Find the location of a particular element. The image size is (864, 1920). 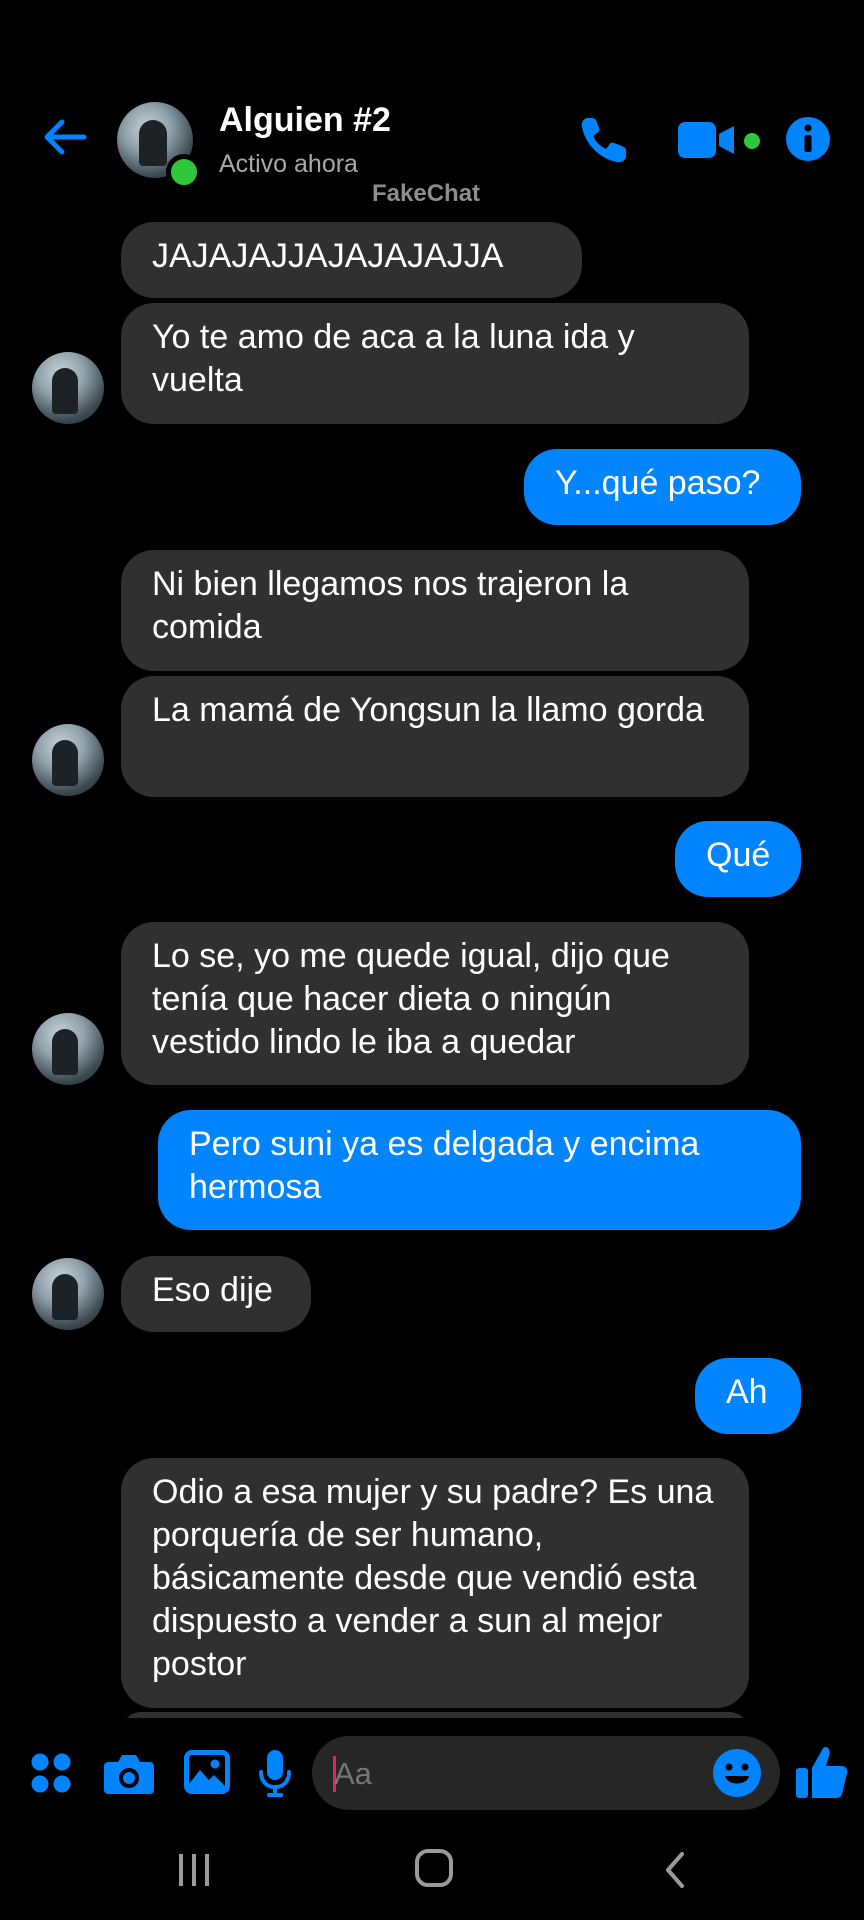

chat-header: Alguien #2 Activo ahora FakeChat is located at coordinates (432, 105).